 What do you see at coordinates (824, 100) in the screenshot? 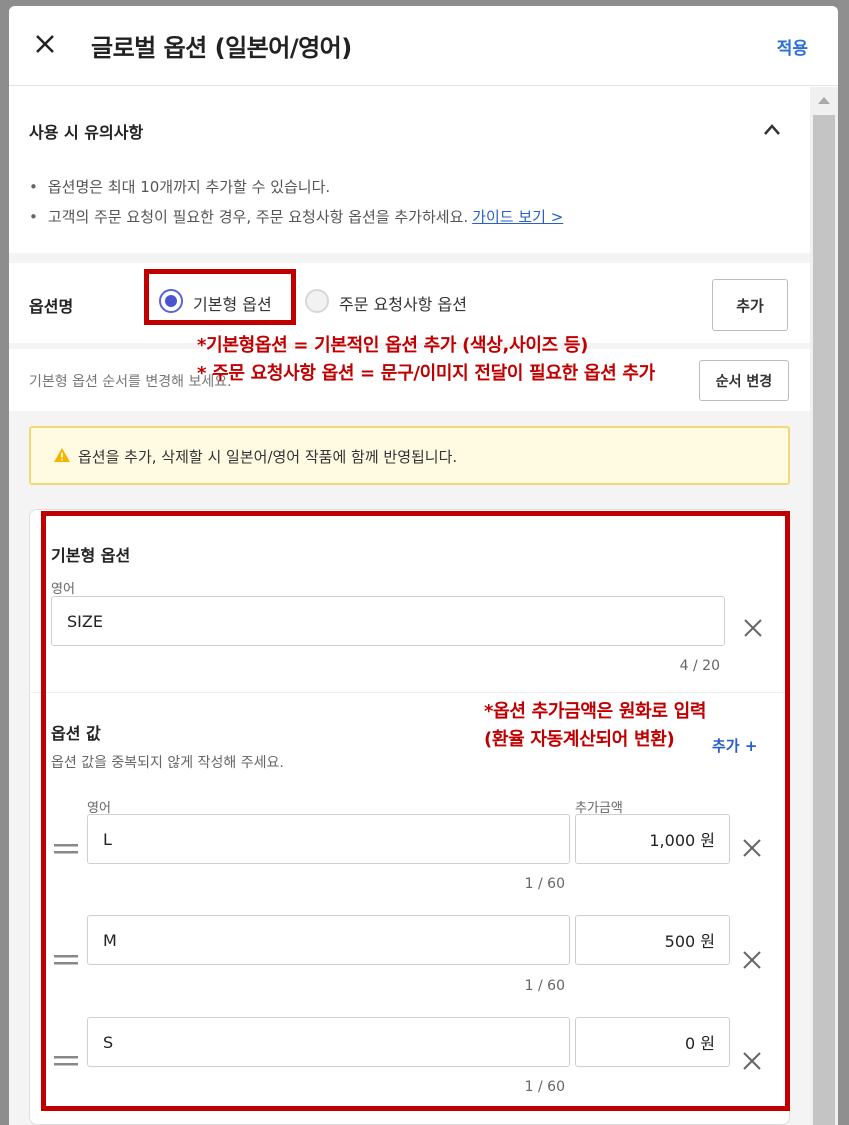
I see `scroll-up-icon` at bounding box center [824, 100].